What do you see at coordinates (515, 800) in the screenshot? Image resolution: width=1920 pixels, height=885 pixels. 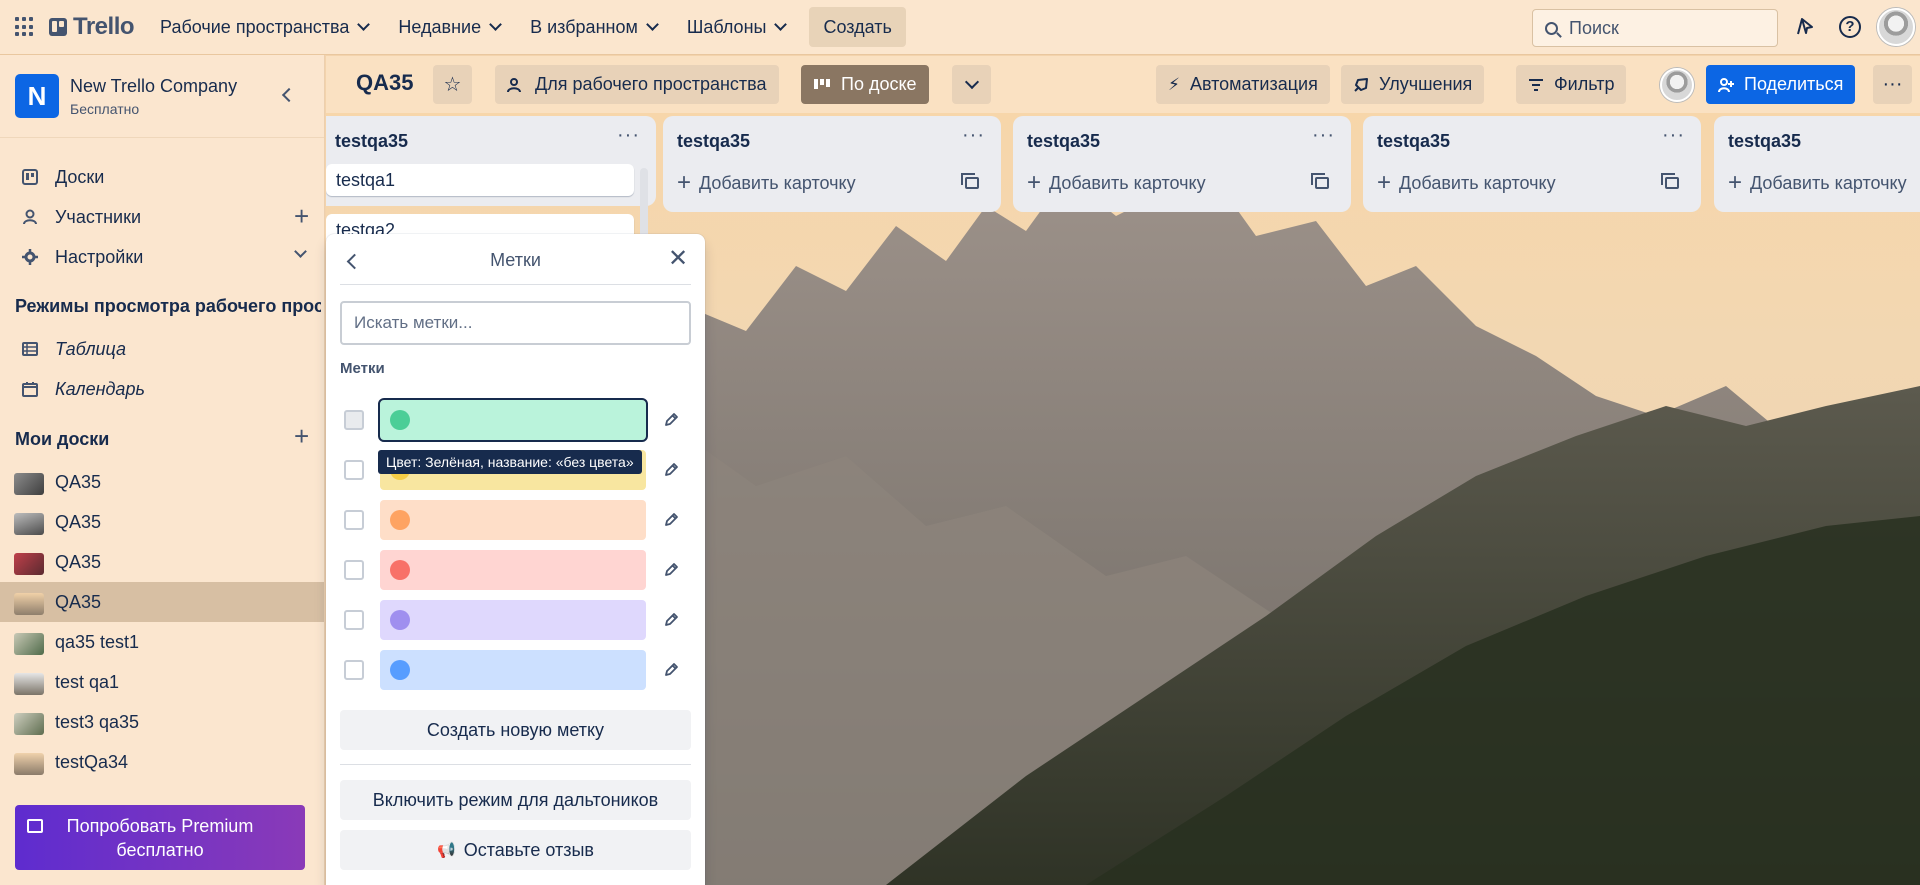 I see `colorblind-mode-button: Включить режим для дальтоников` at bounding box center [515, 800].